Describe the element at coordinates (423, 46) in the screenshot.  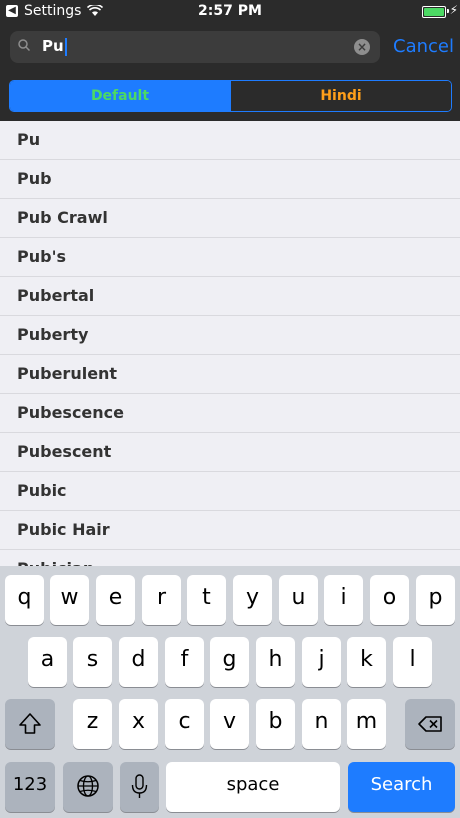
I see `cancel-button: Cancel` at that location.